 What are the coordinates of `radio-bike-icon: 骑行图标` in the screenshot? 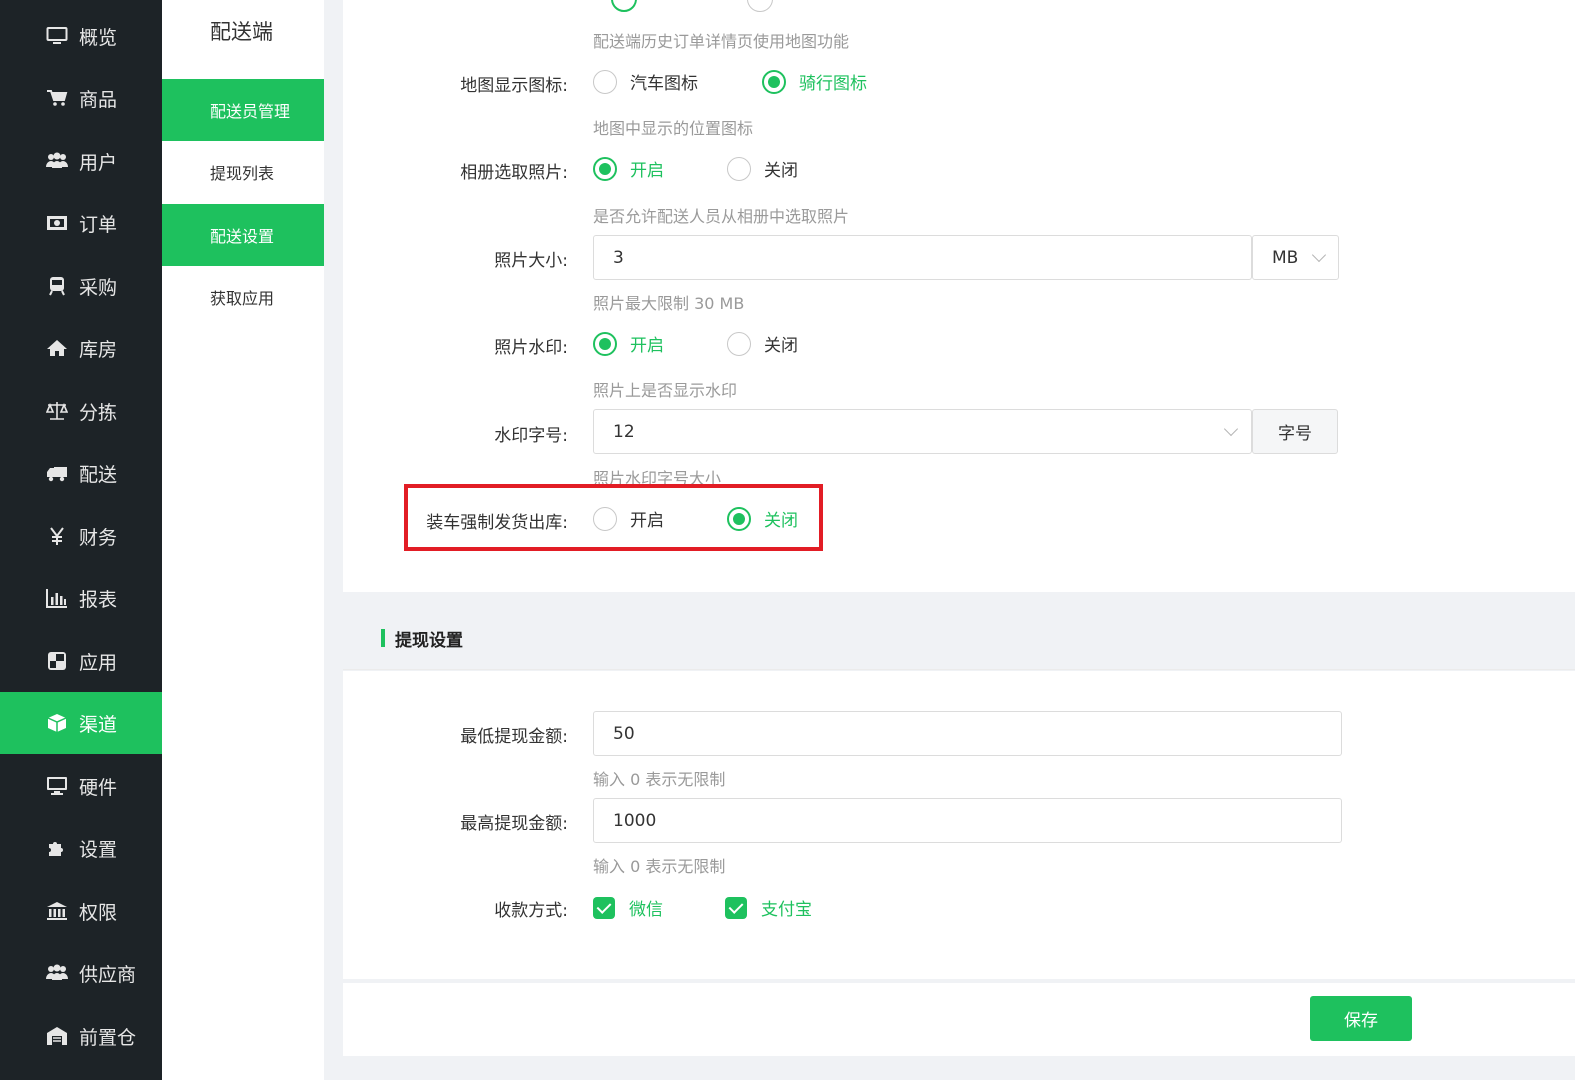 It's located at (814, 81).